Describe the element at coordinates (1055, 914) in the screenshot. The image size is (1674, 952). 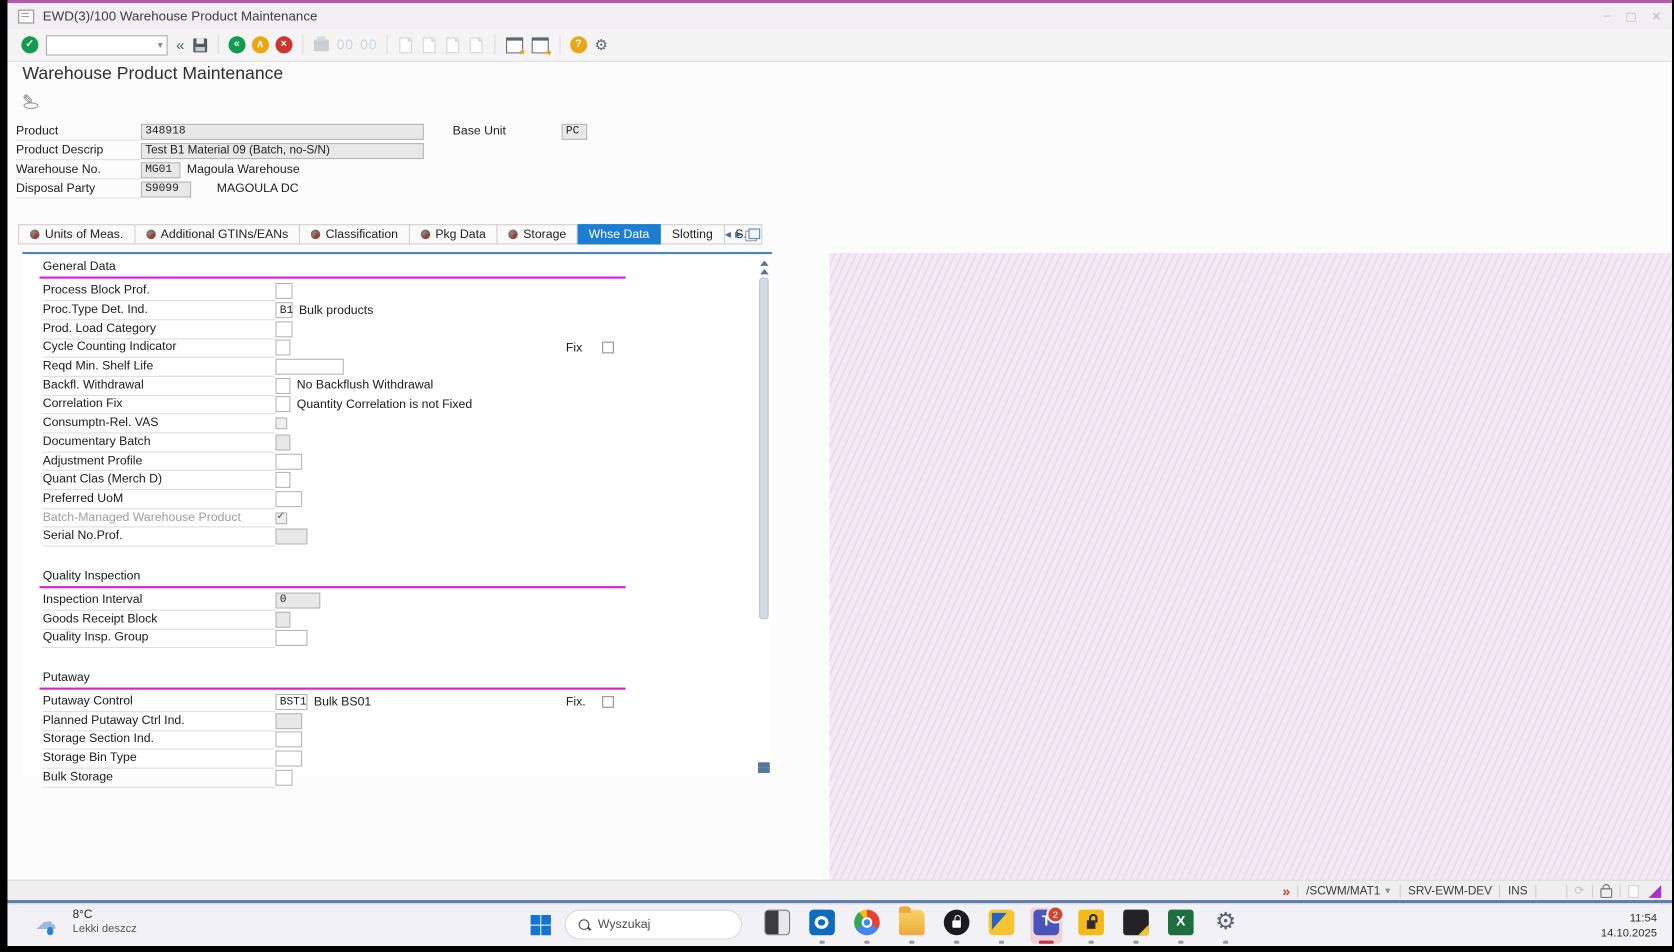
I see `notification-badge: 2` at that location.